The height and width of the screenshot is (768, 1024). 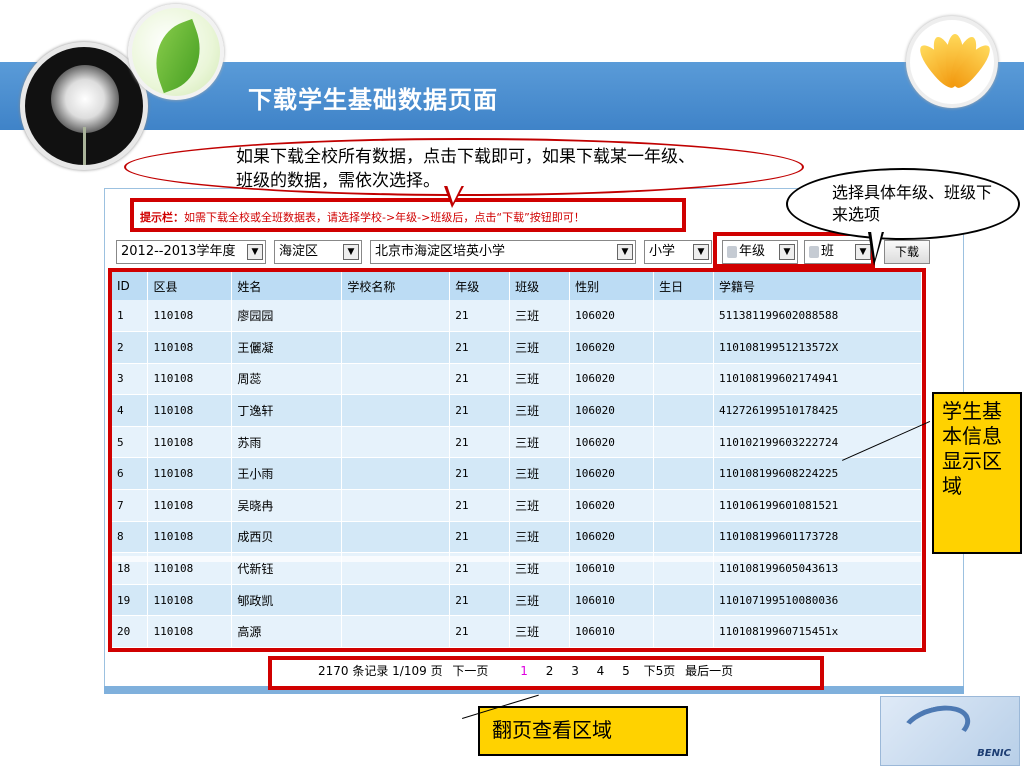 What do you see at coordinates (678, 252) in the screenshot?
I see `level-select: 小学 ▼` at bounding box center [678, 252].